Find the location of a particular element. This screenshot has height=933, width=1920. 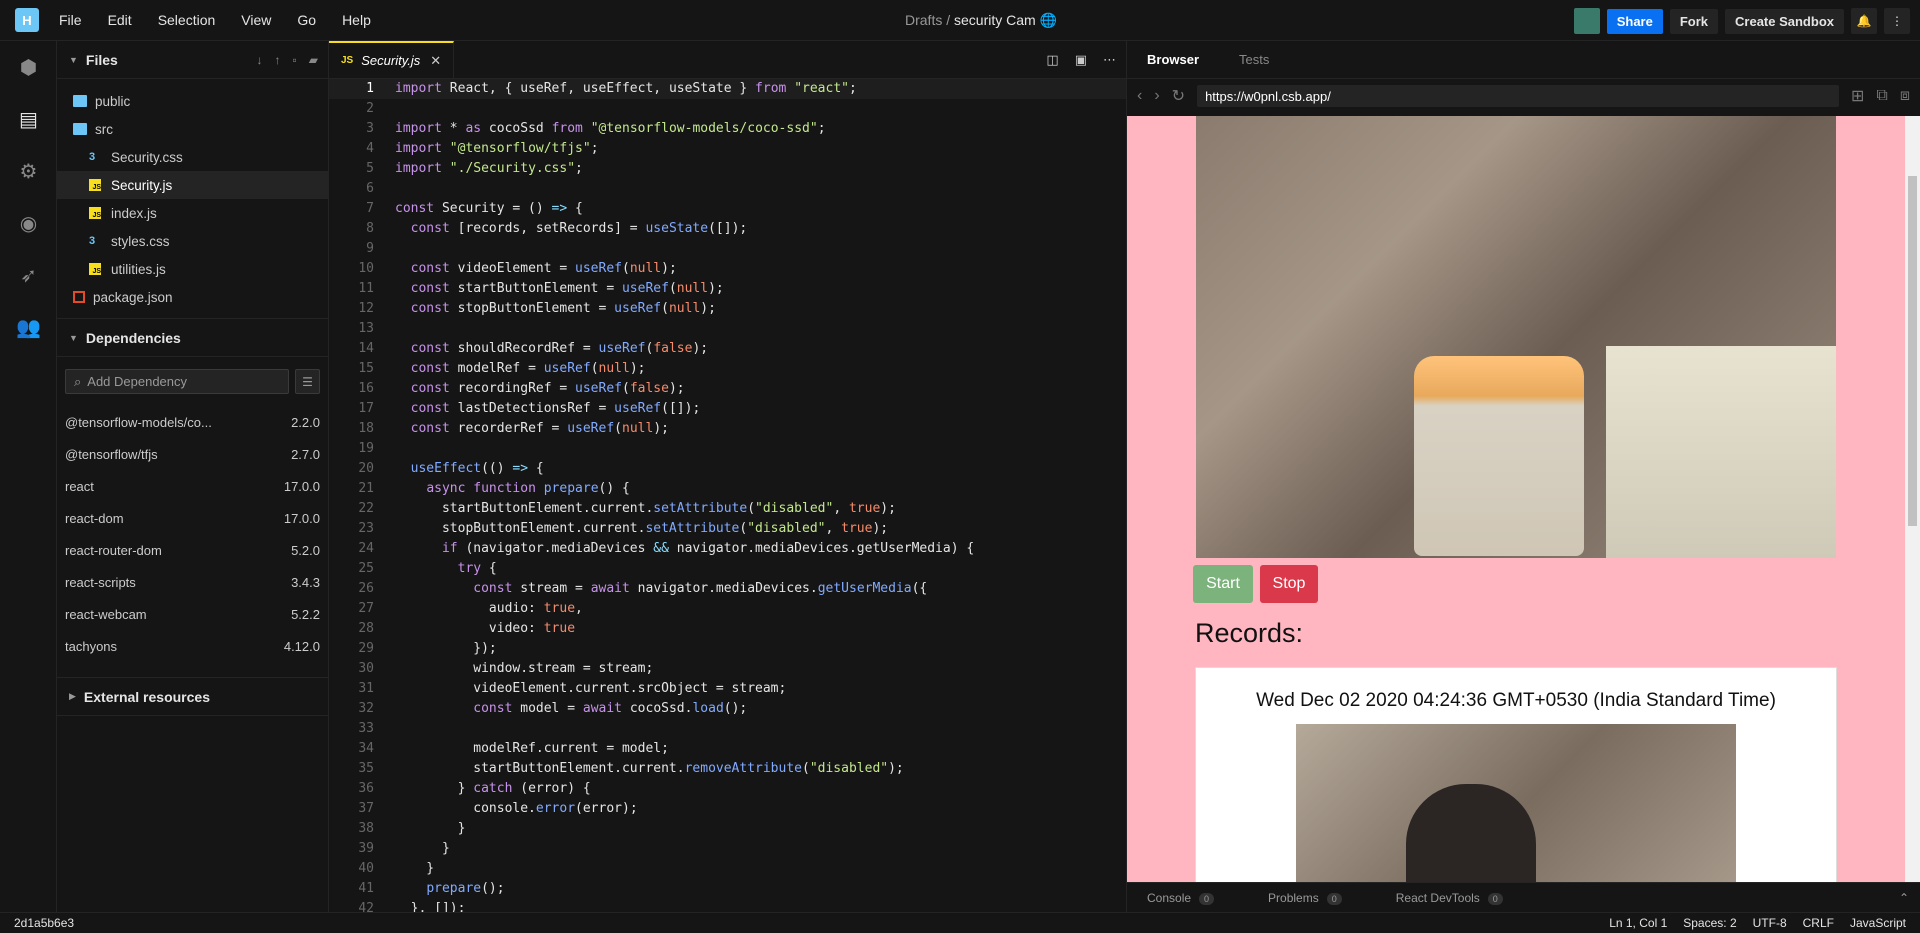

dependency-row: react 17.0.0 is located at coordinates (192, 486).